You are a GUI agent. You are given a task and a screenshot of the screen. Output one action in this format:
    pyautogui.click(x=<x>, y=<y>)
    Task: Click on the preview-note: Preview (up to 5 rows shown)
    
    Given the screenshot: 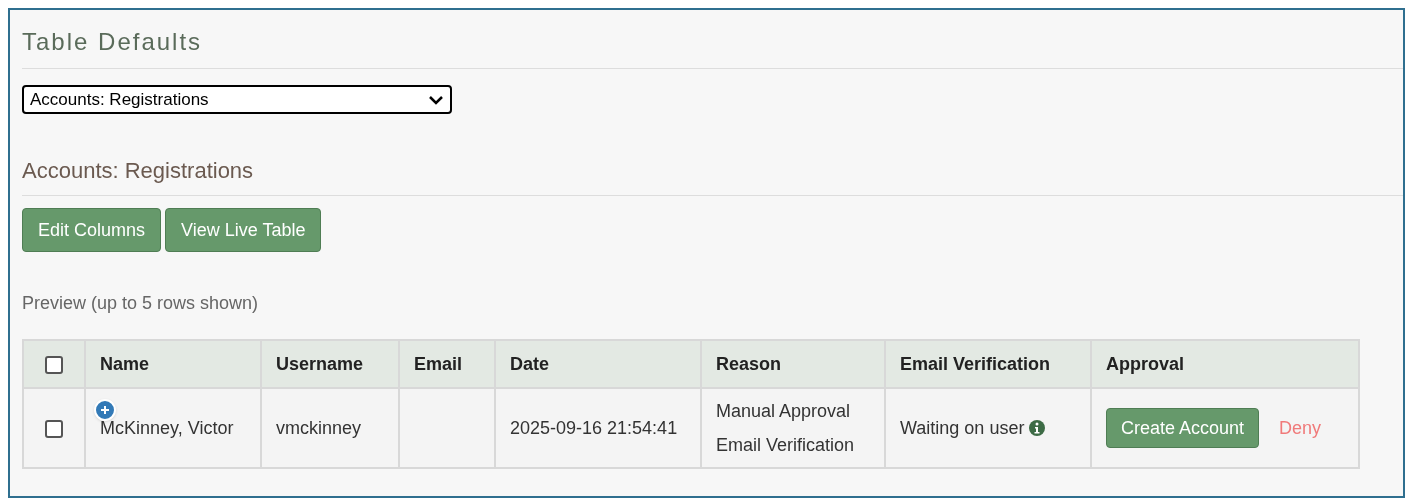 What is the action you would take?
    pyautogui.click(x=140, y=303)
    